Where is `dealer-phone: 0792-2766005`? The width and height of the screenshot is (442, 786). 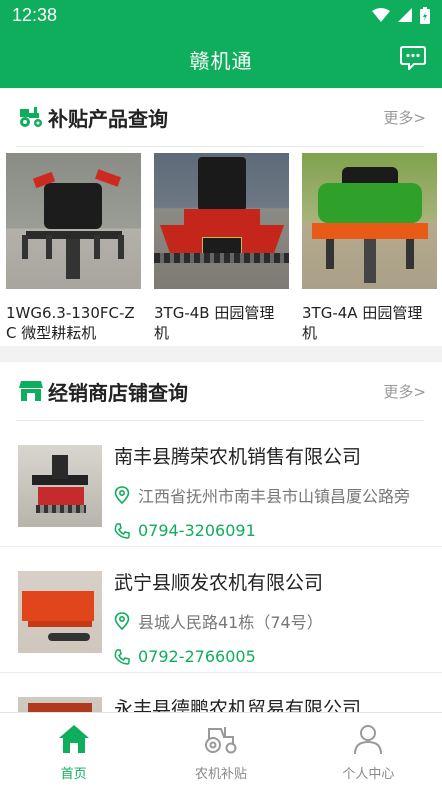
dealer-phone: 0792-2766005 is located at coordinates (197, 656).